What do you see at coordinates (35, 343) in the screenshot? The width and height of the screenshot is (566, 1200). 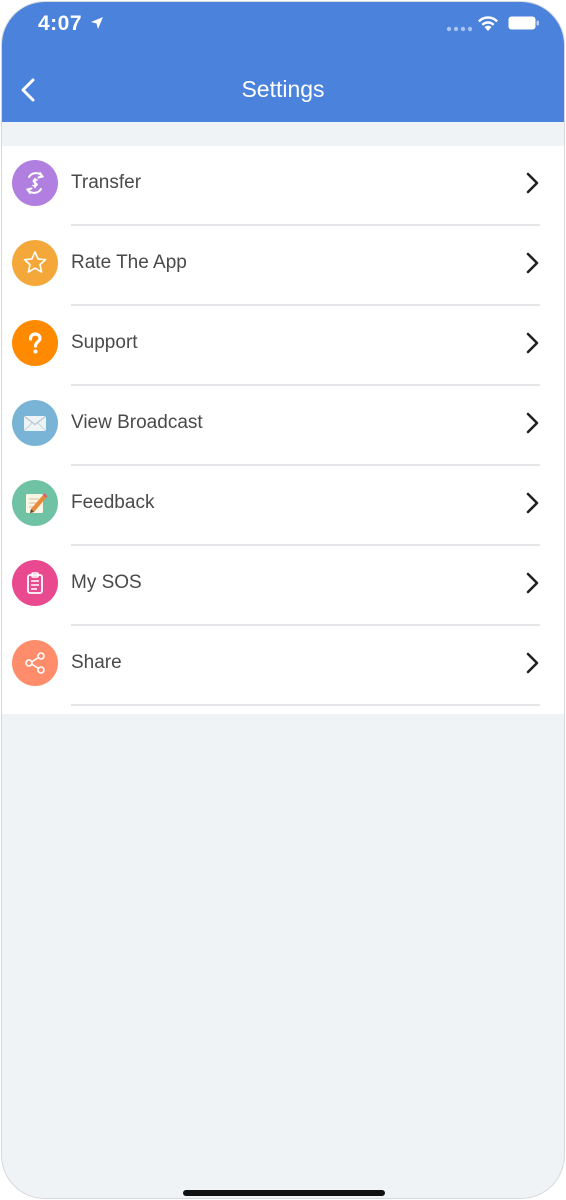 I see `question-icon` at bounding box center [35, 343].